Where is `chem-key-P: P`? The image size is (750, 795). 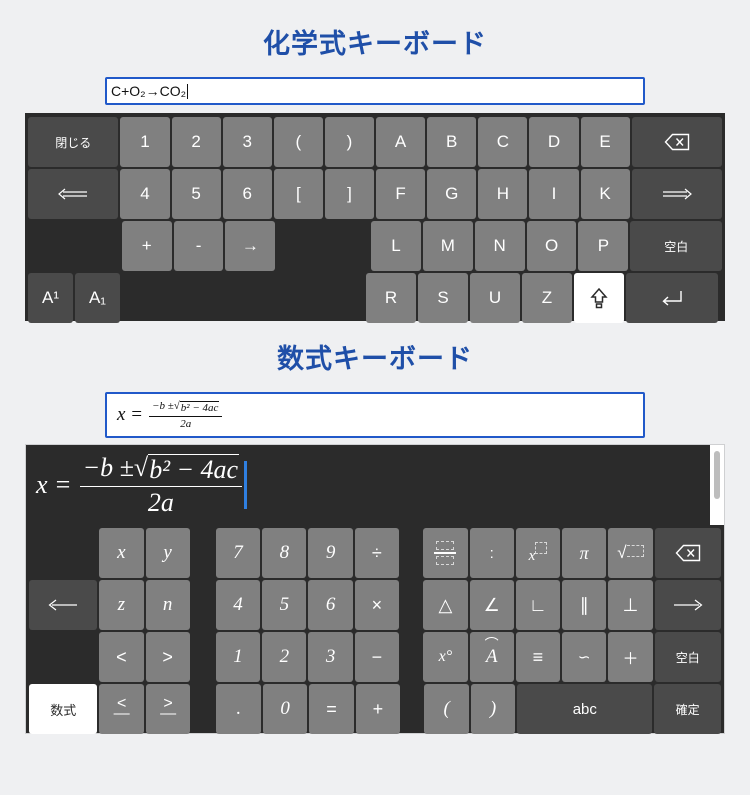
chem-key-P: P is located at coordinates (603, 246).